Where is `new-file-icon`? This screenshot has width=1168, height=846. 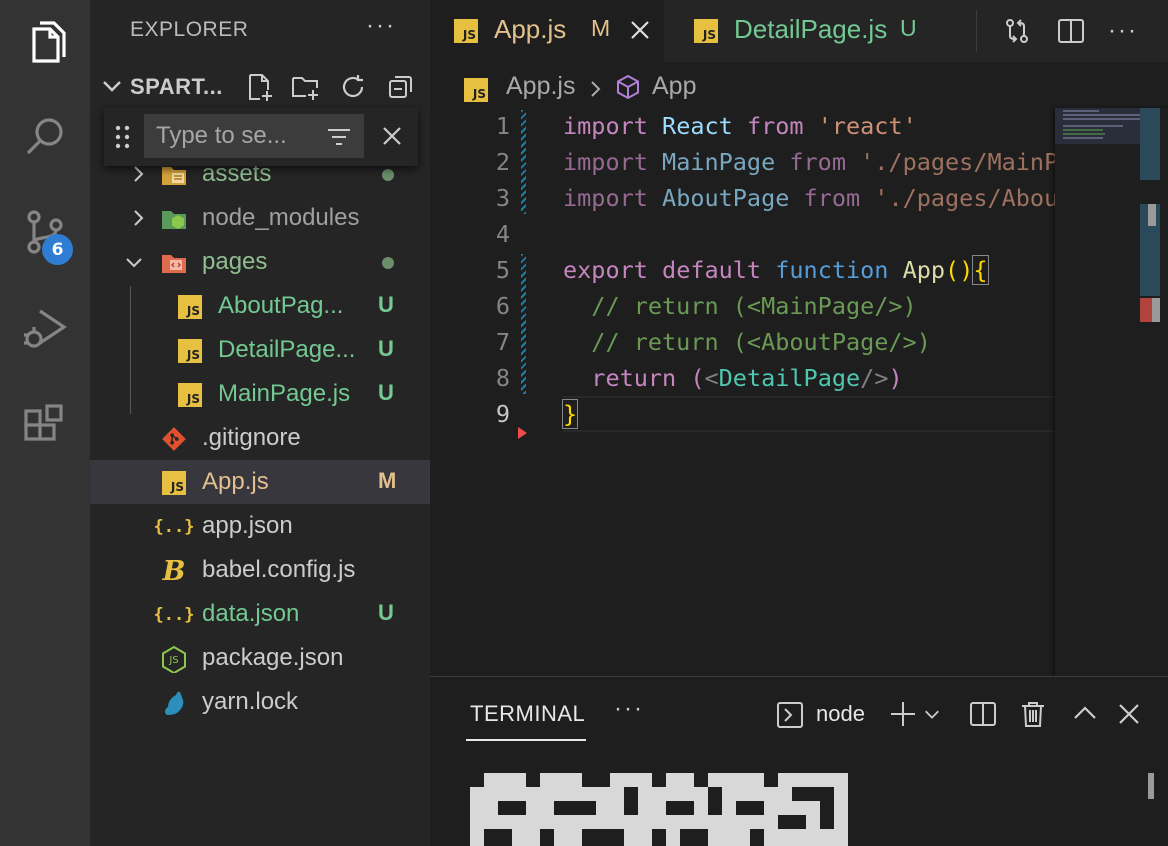
new-file-icon is located at coordinates (259, 87).